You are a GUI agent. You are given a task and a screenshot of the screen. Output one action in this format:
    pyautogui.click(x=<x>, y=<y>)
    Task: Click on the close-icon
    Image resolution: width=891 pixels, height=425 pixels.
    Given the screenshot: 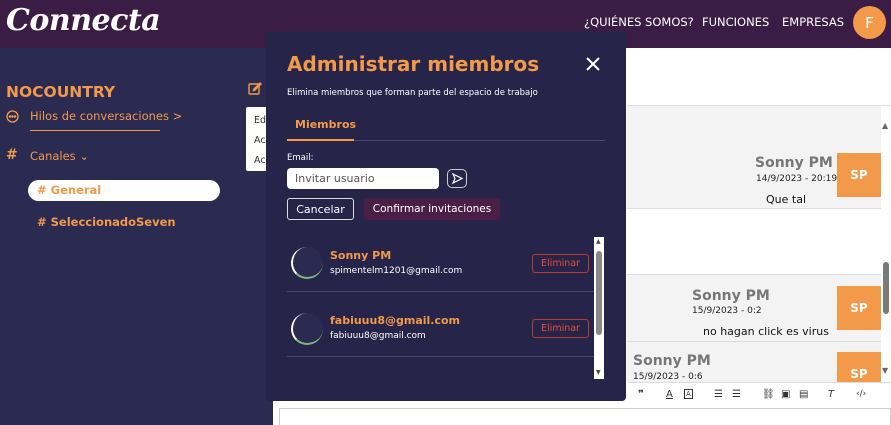 What is the action you would take?
    pyautogui.click(x=593, y=64)
    